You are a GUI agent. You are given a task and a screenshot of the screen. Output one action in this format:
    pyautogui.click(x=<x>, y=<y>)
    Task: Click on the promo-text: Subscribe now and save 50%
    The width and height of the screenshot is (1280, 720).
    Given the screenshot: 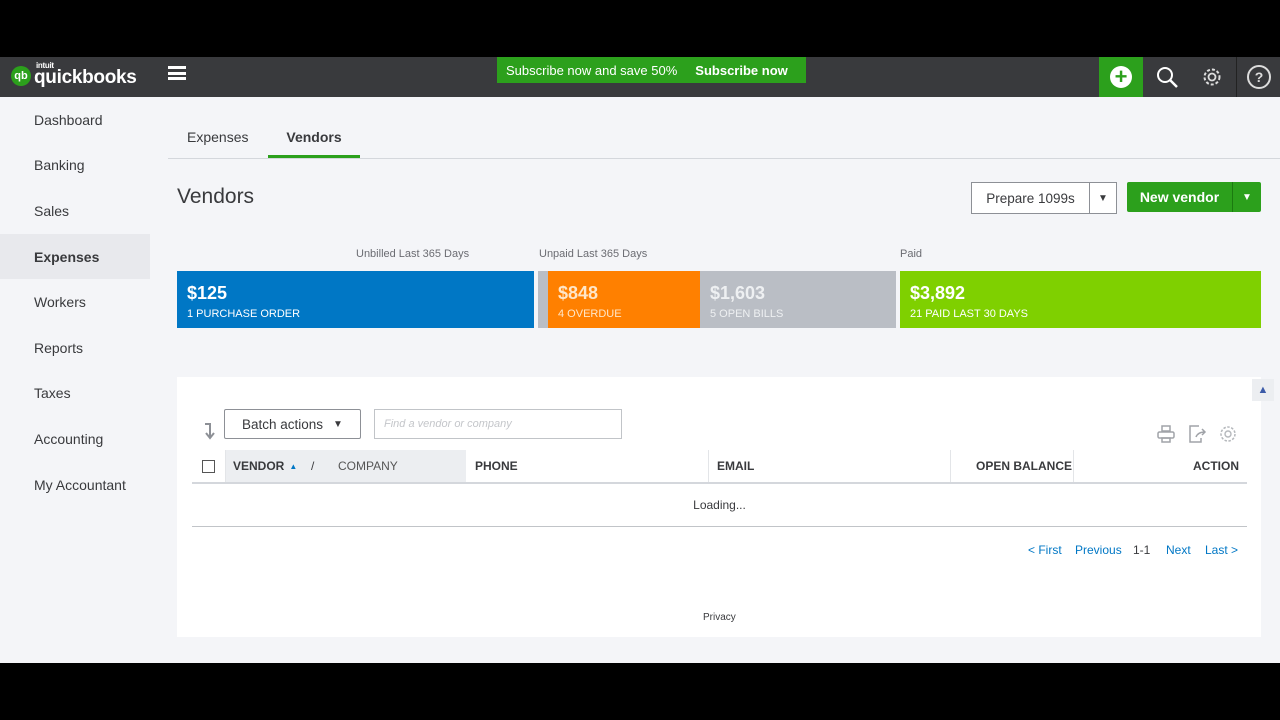 What is the action you would take?
    pyautogui.click(x=592, y=70)
    